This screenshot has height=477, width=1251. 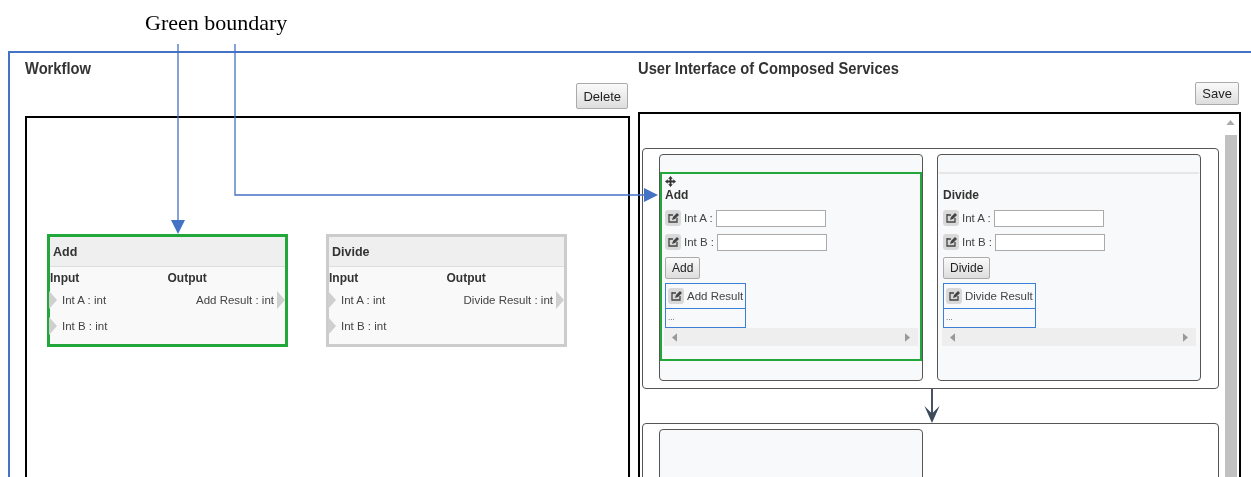 What do you see at coordinates (999, 296) in the screenshot?
I see `result-label: Divide Result` at bounding box center [999, 296].